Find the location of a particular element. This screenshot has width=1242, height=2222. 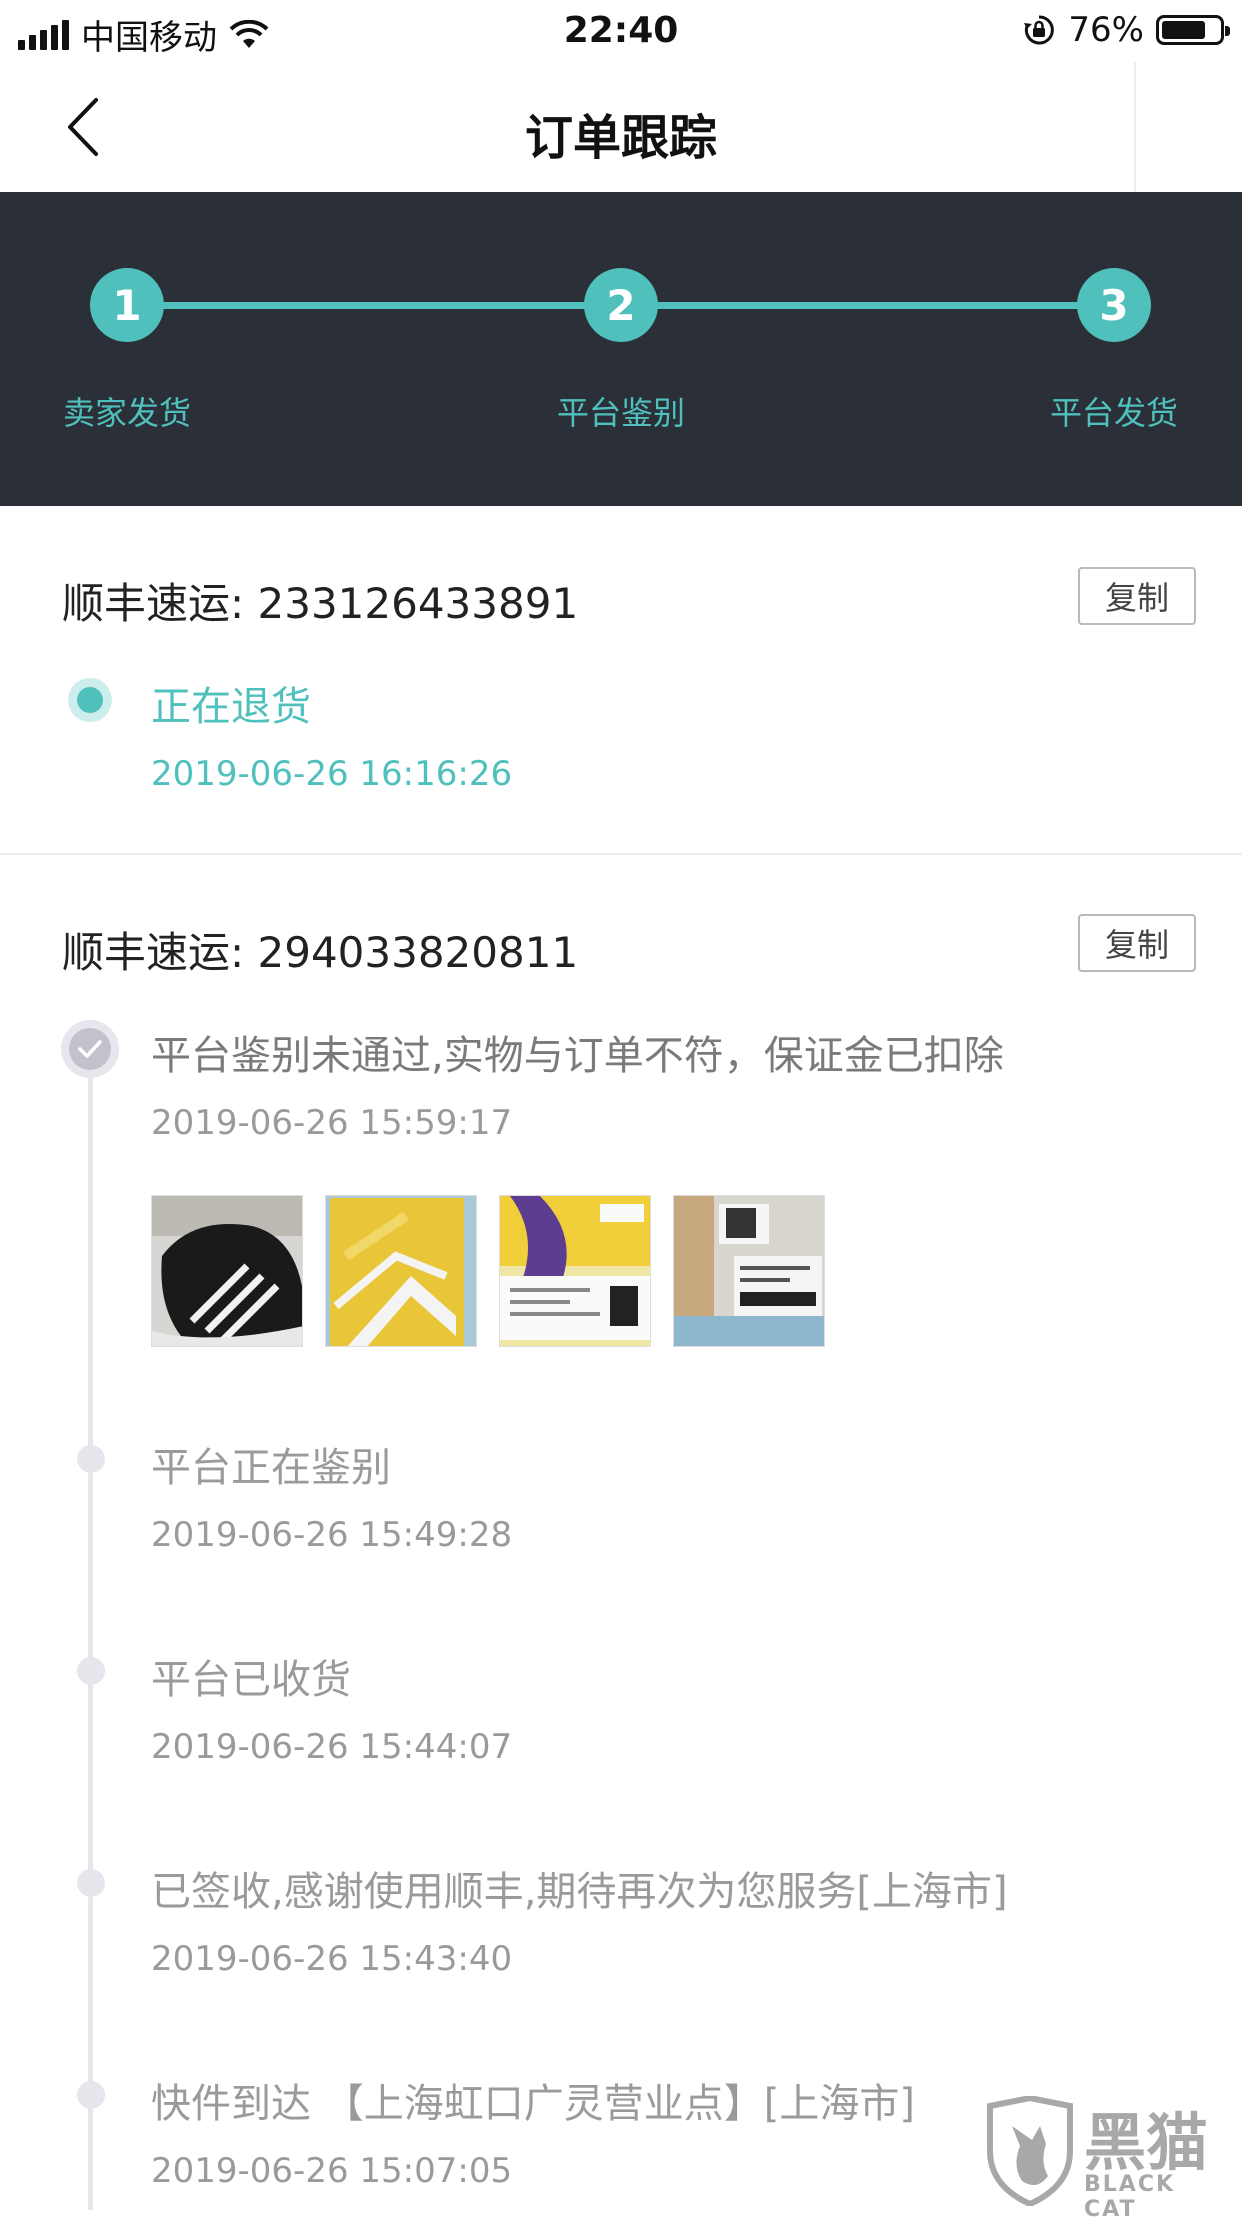

active-status-dot-icon is located at coordinates (90, 700).